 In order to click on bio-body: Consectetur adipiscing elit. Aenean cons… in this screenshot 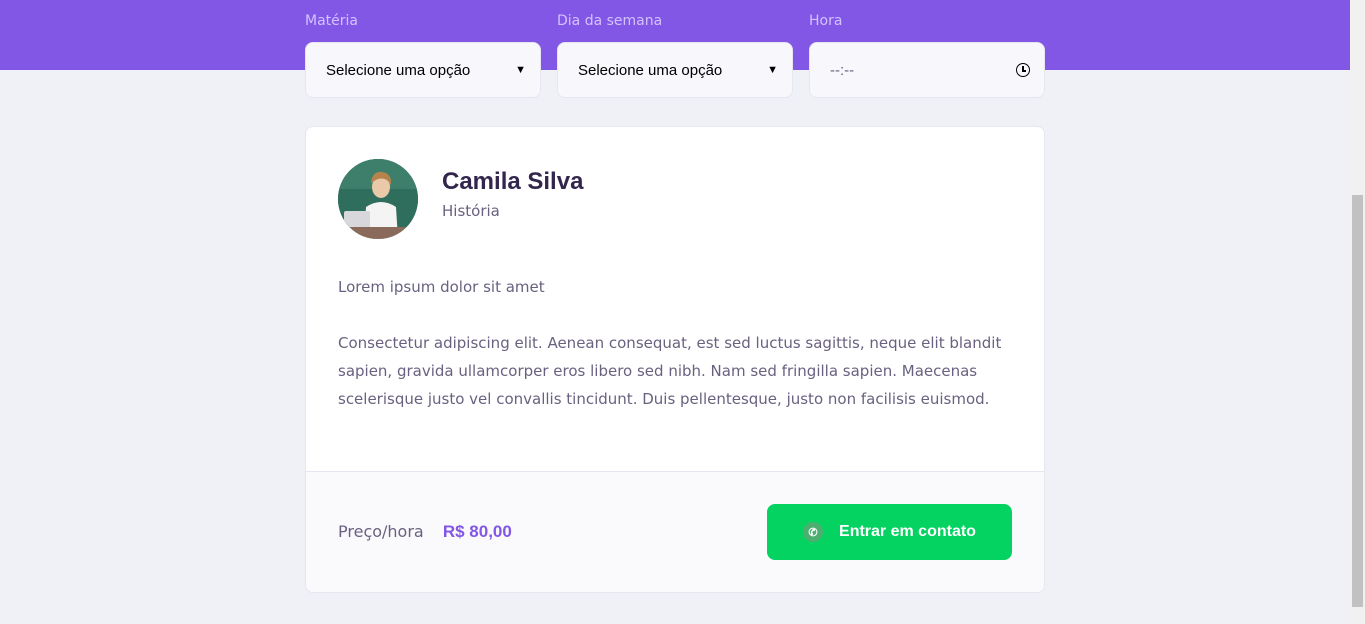, I will do `click(670, 371)`.